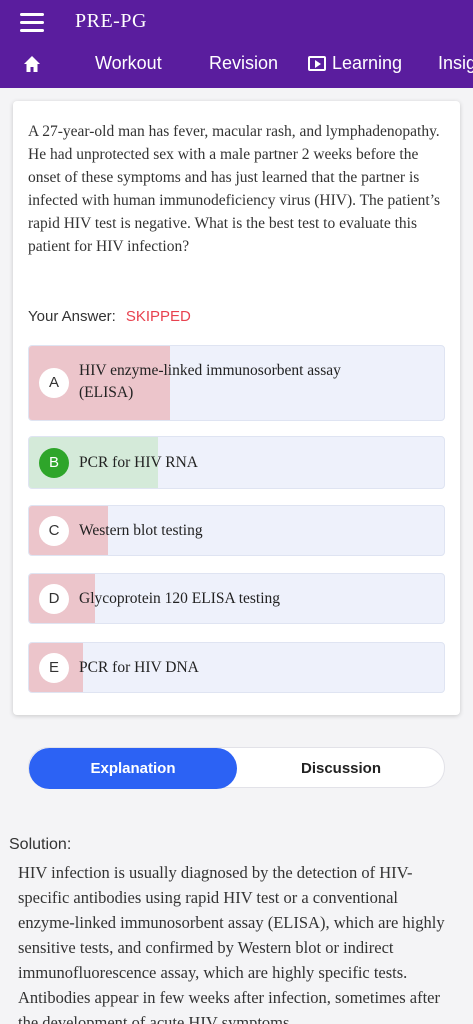 Image resolution: width=473 pixels, height=1024 pixels. I want to click on nav-learning: Learning, so click(355, 63).